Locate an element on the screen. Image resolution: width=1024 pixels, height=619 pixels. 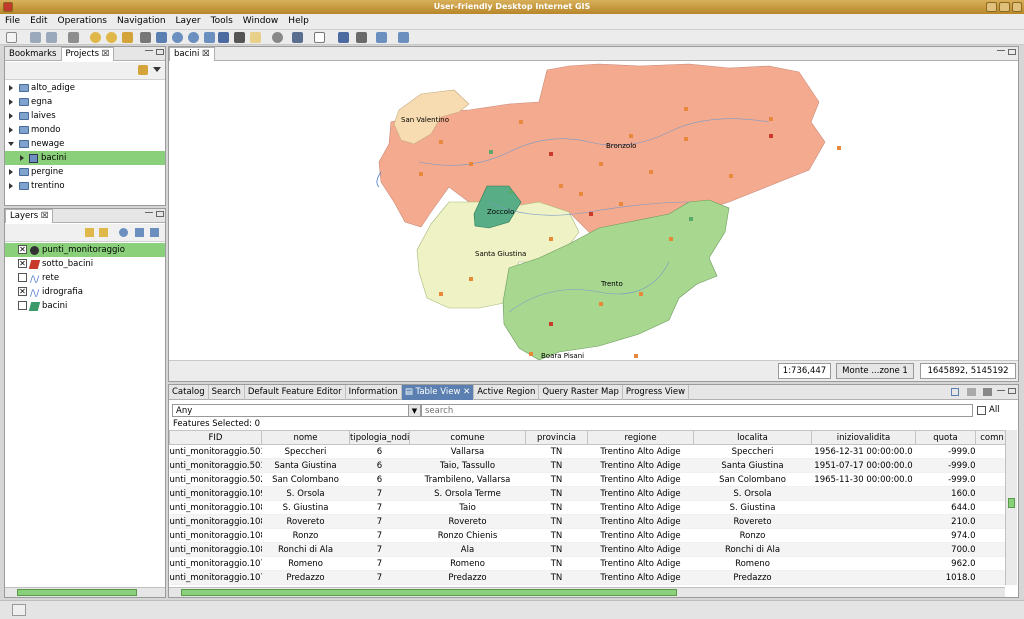
select-icon is located at coordinates (239, 37).